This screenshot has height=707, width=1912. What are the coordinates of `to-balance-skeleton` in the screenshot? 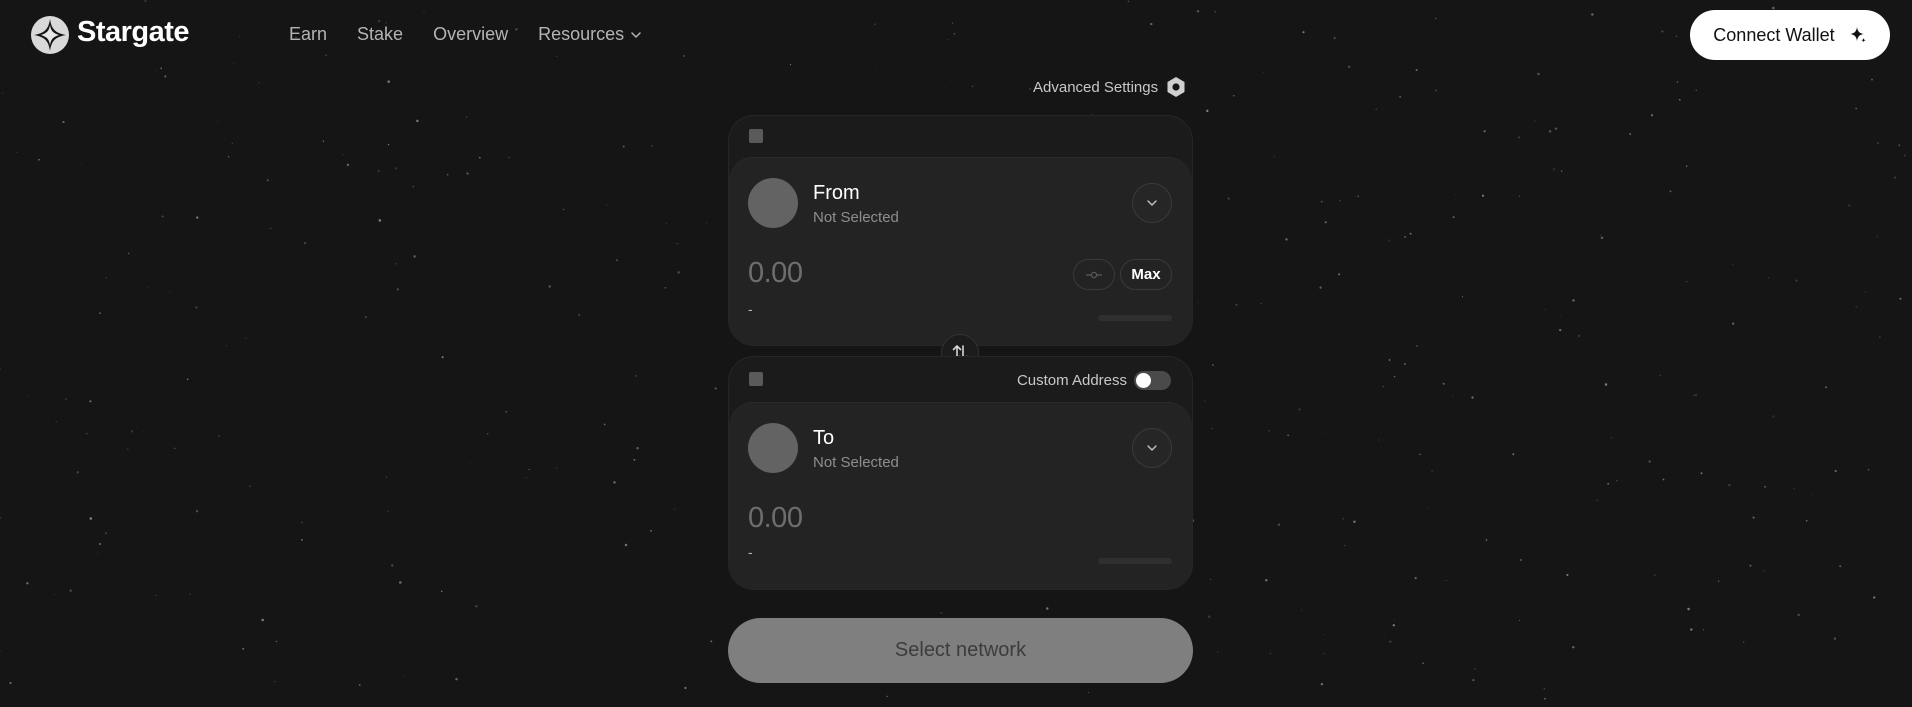 It's located at (1135, 561).